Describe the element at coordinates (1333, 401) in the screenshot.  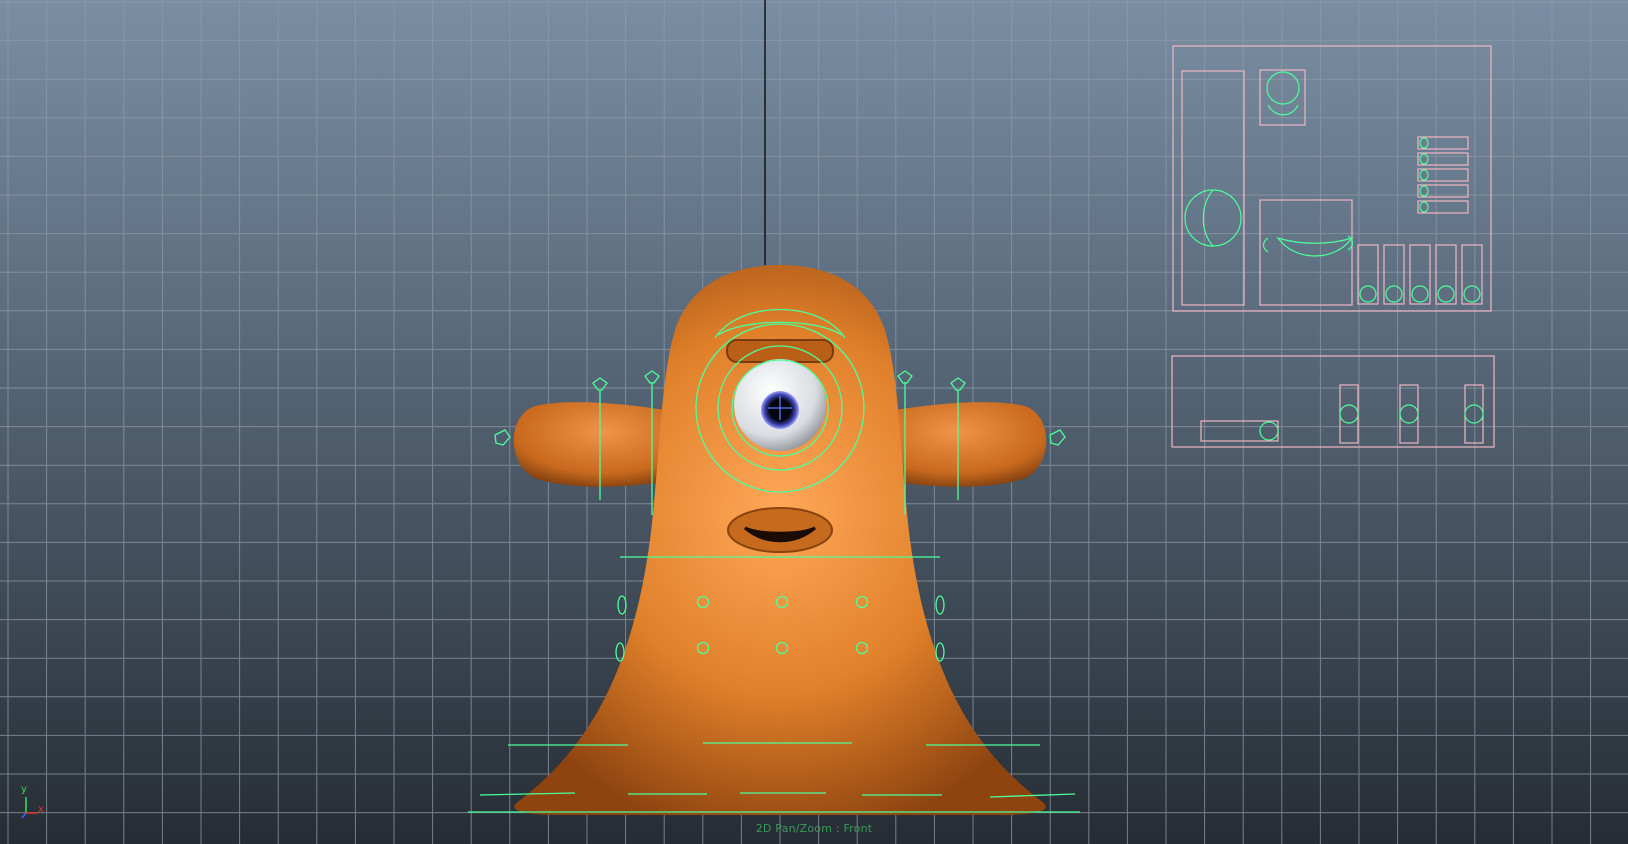
I see `picker-panel-bottom` at that location.